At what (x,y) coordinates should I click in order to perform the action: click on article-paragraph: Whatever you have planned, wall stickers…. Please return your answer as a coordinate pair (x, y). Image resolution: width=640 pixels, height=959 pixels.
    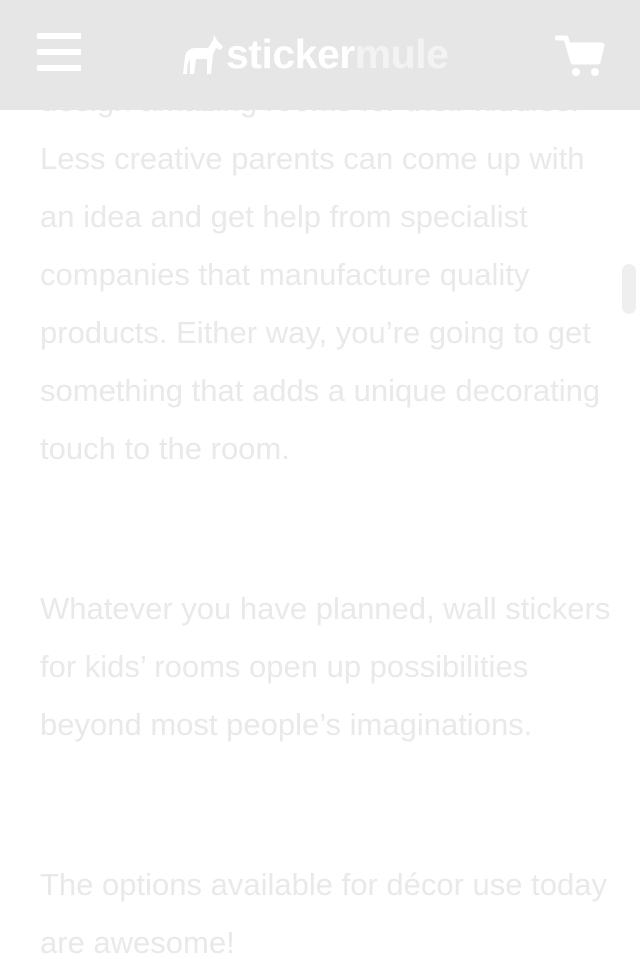
    Looking at the image, I should click on (325, 666).